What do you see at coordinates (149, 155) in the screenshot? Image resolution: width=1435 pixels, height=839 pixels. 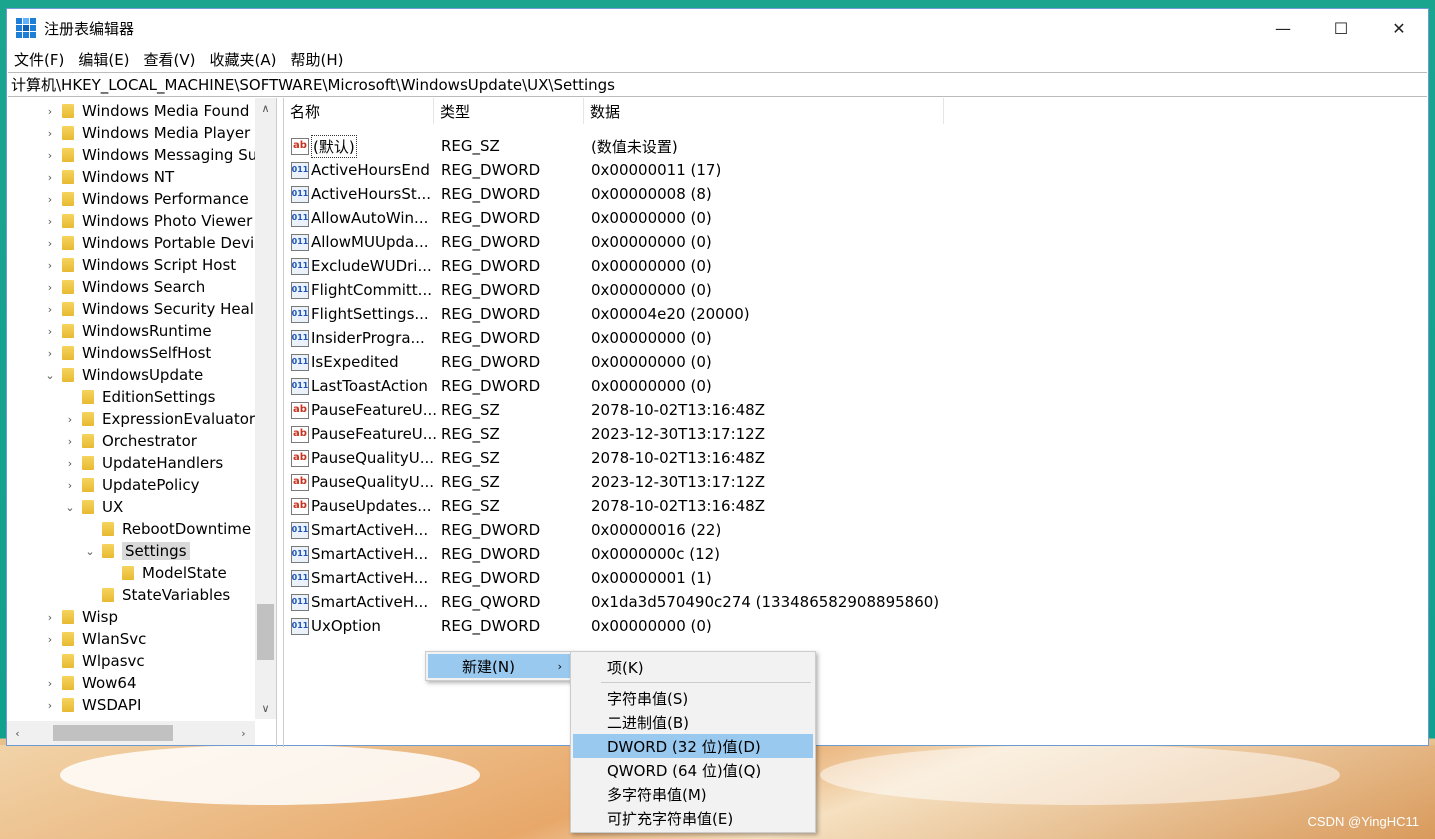 I see `tree-item: › Windows Messaging Su` at bounding box center [149, 155].